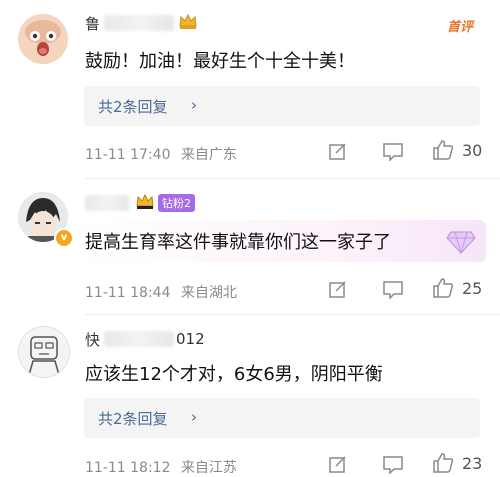 The height and width of the screenshot is (477, 500). What do you see at coordinates (457, 463) in the screenshot?
I see `like-button: 23` at bounding box center [457, 463].